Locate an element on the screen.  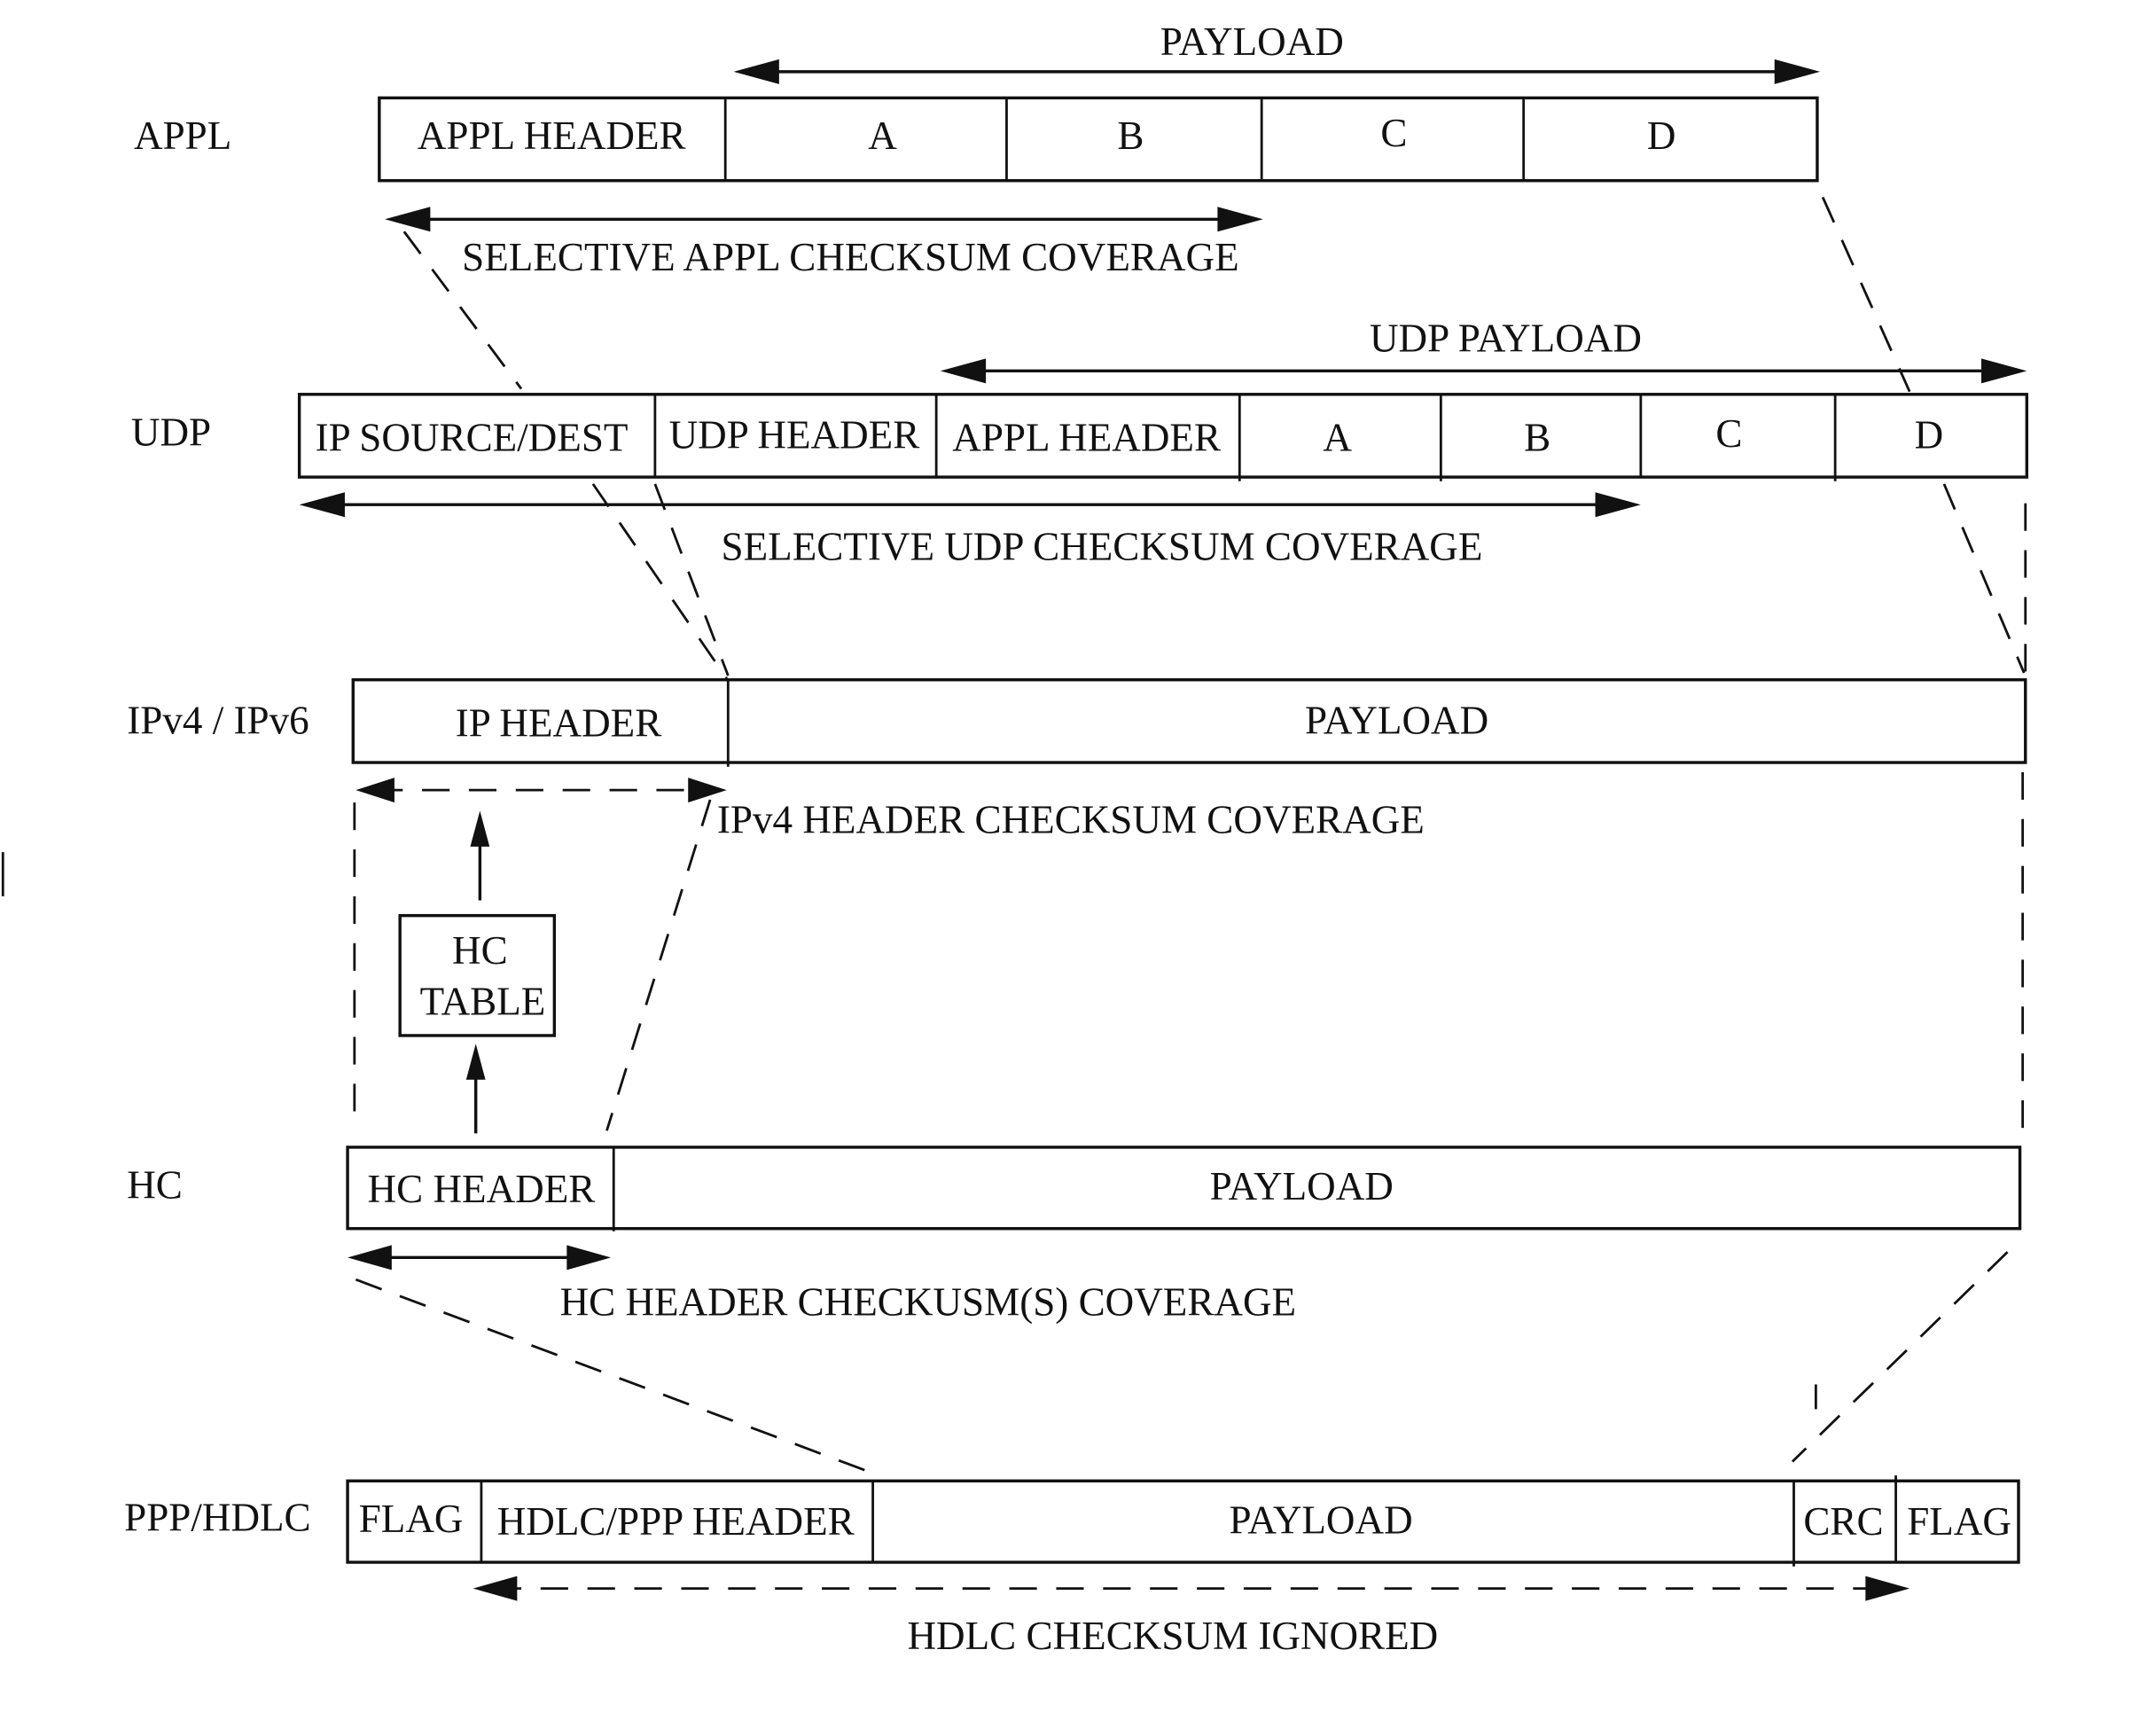
hc-header-up-arrow is located at coordinates (475, 1089).